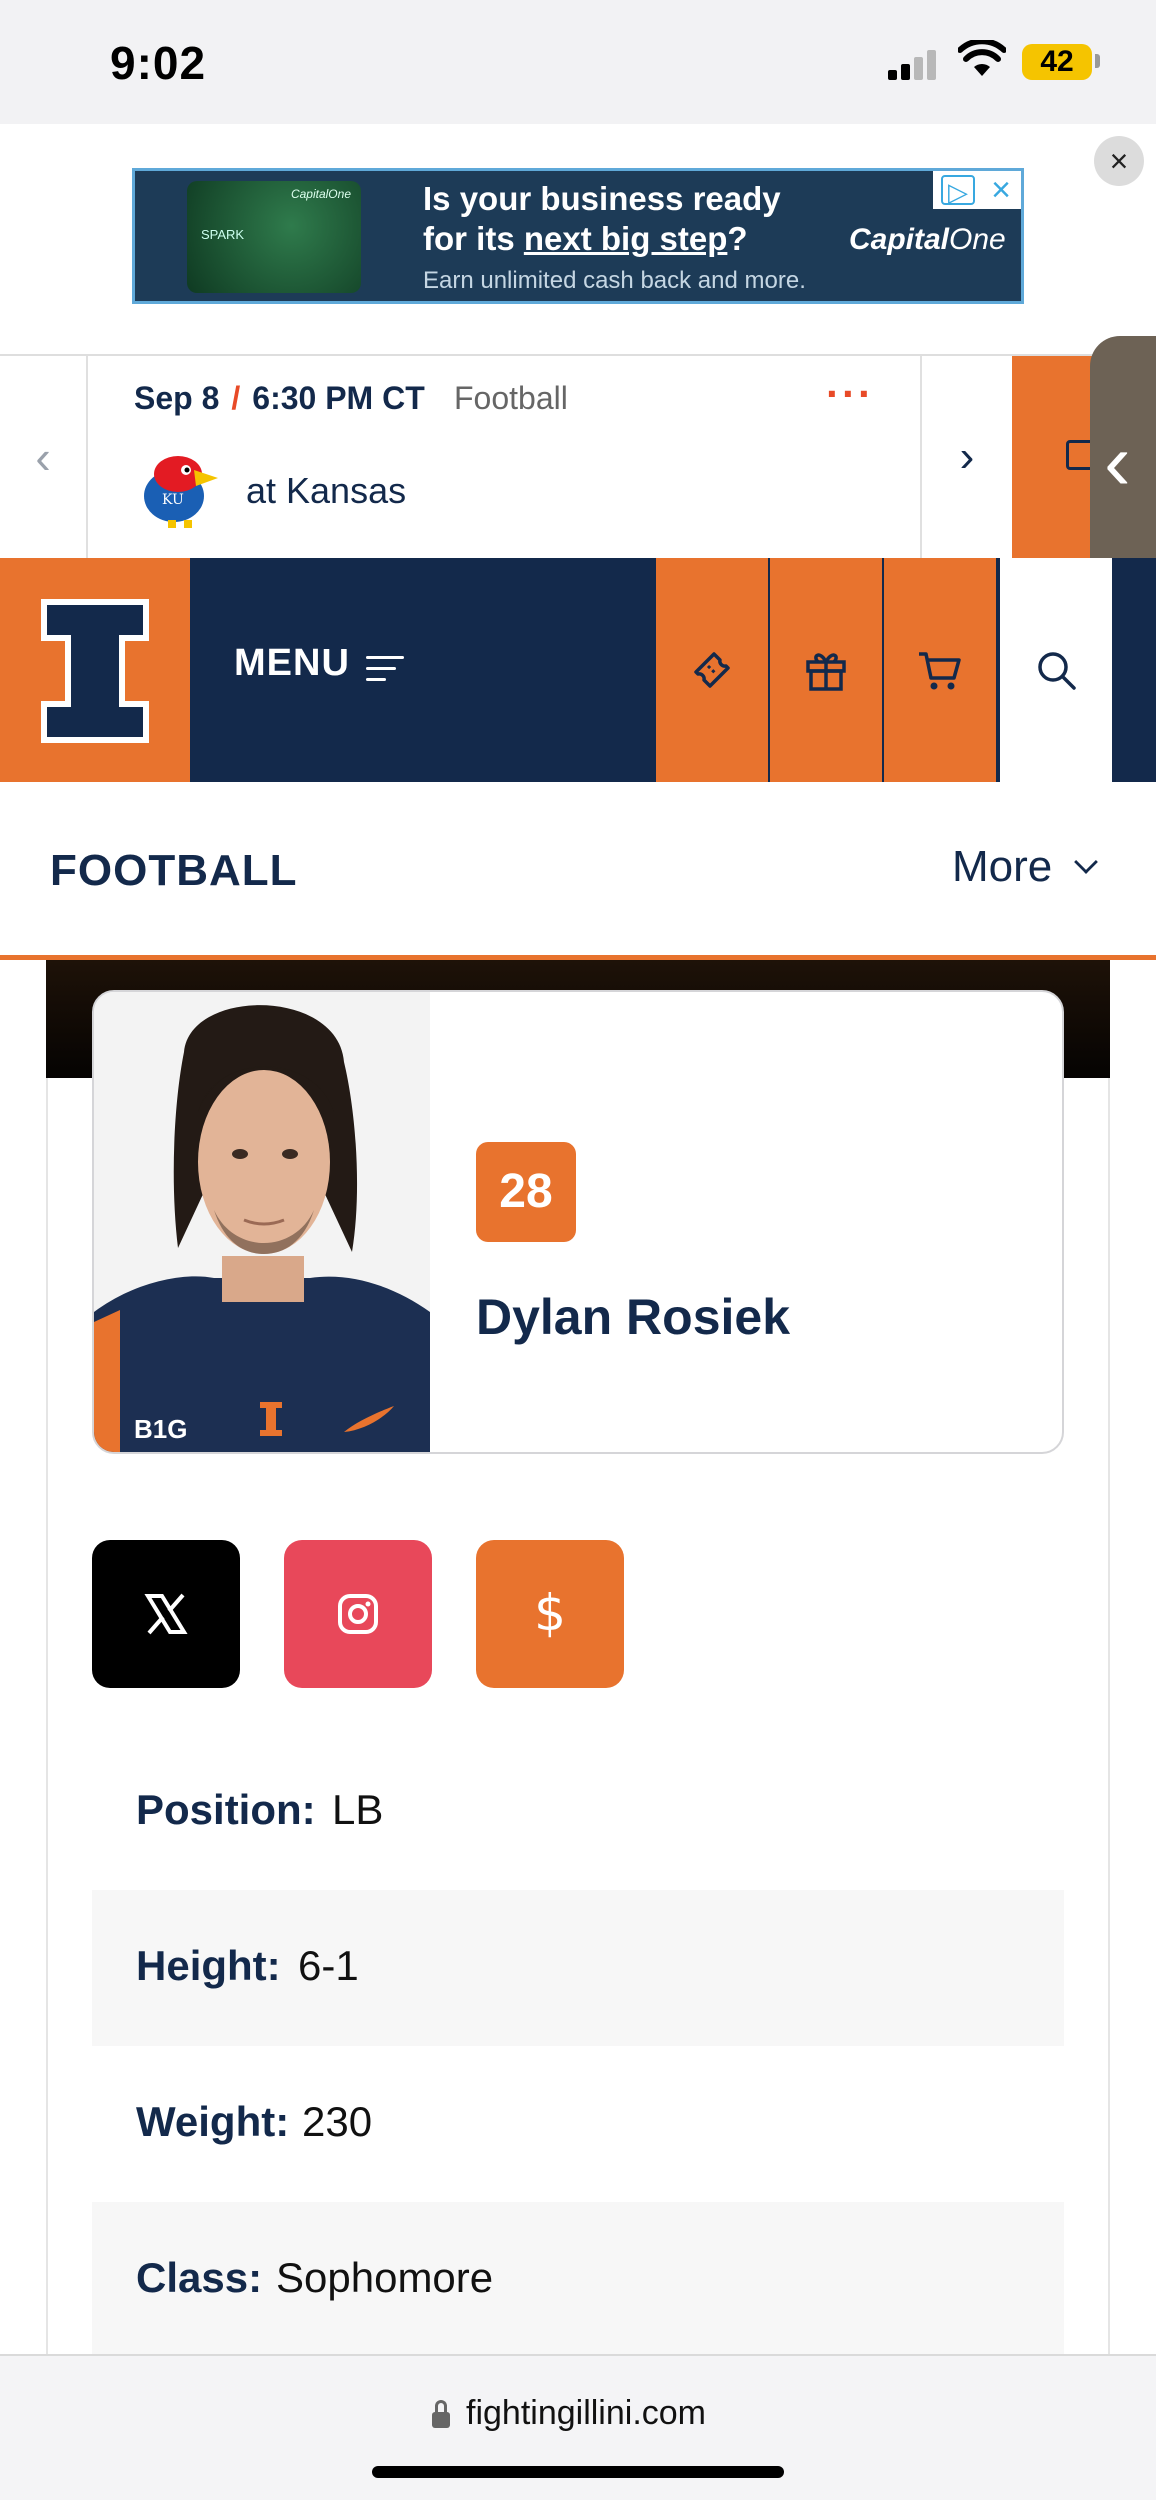  I want to click on lock-icon, so click(441, 2420).